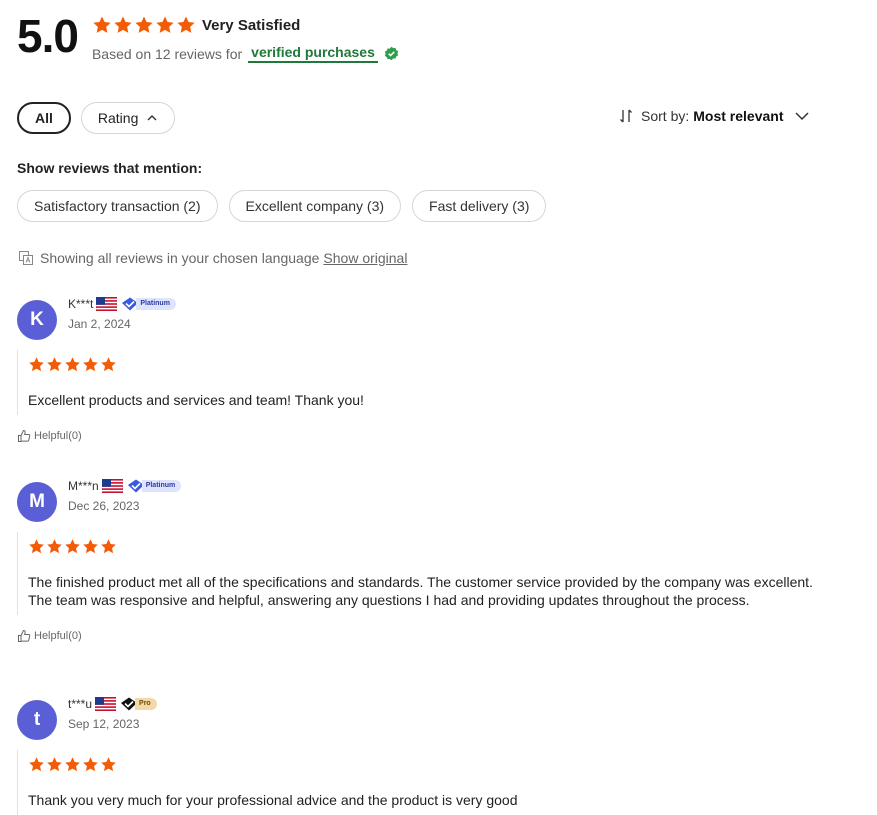 The image size is (877, 815). What do you see at coordinates (80, 704) in the screenshot?
I see `reviewer-name: t***u` at bounding box center [80, 704].